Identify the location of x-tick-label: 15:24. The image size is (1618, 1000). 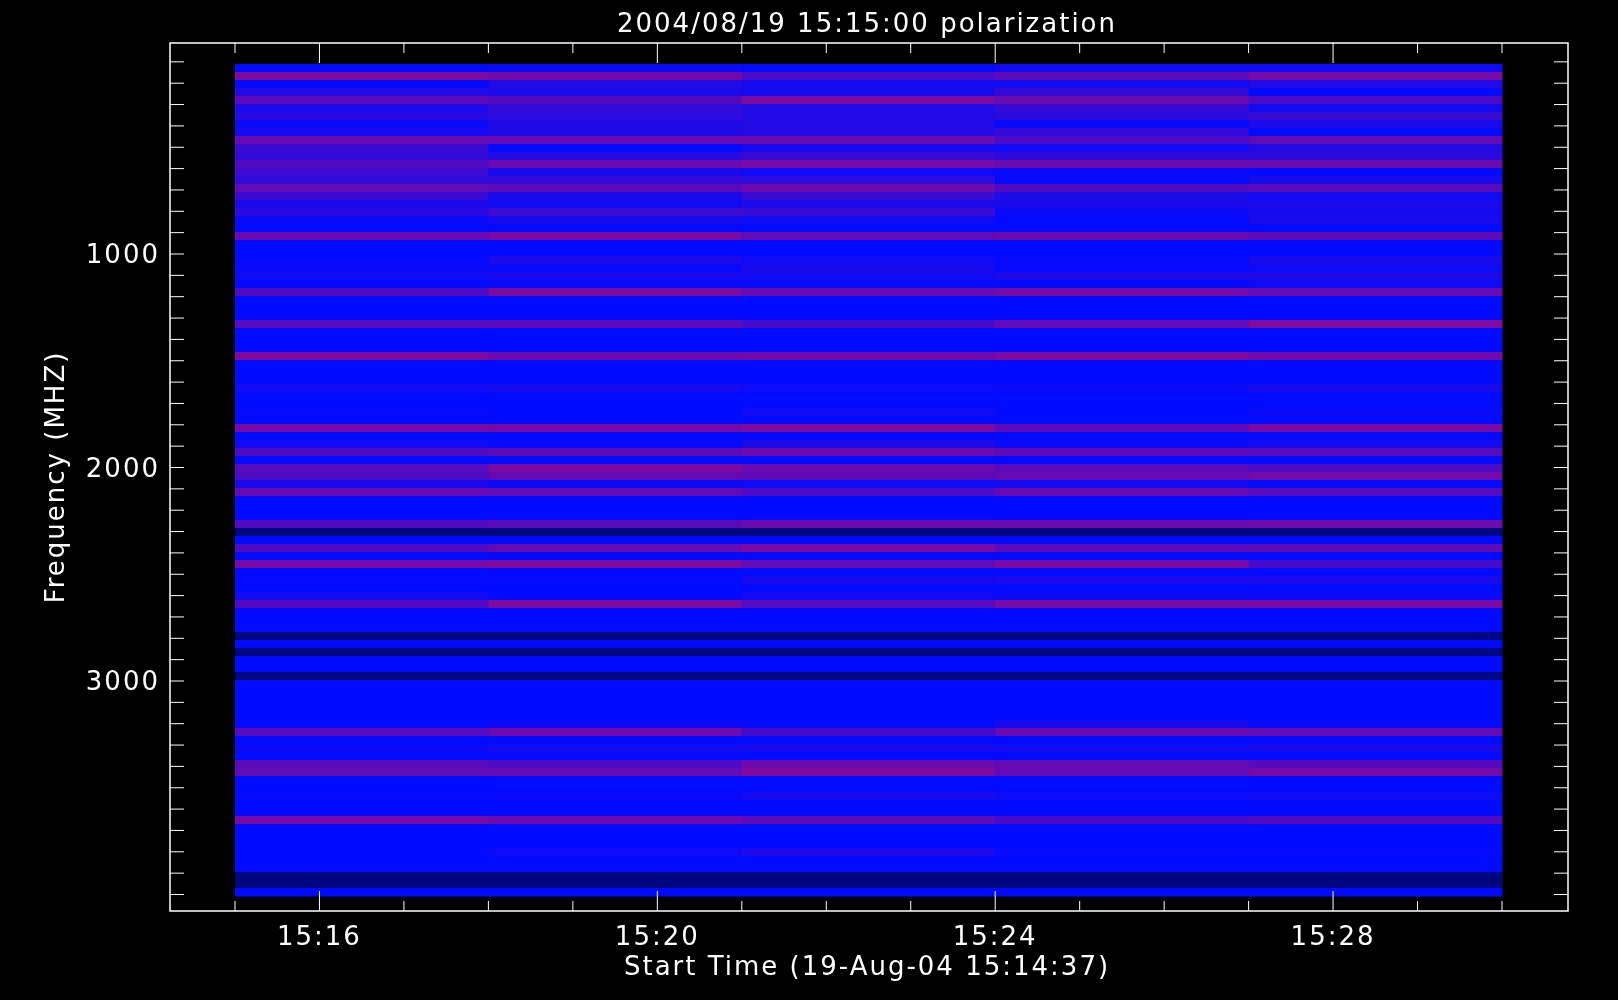
(995, 936).